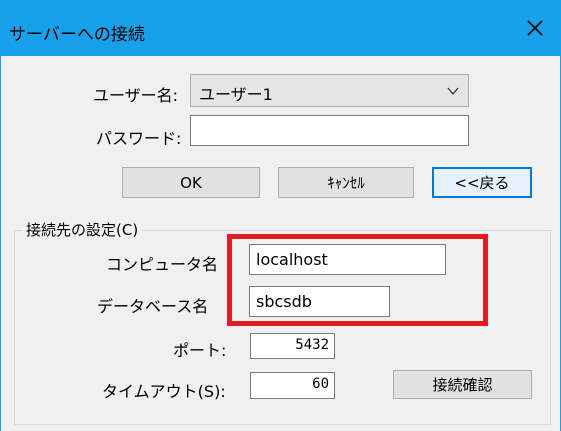  Describe the element at coordinates (329, 130) in the screenshot. I see `password-input` at that location.